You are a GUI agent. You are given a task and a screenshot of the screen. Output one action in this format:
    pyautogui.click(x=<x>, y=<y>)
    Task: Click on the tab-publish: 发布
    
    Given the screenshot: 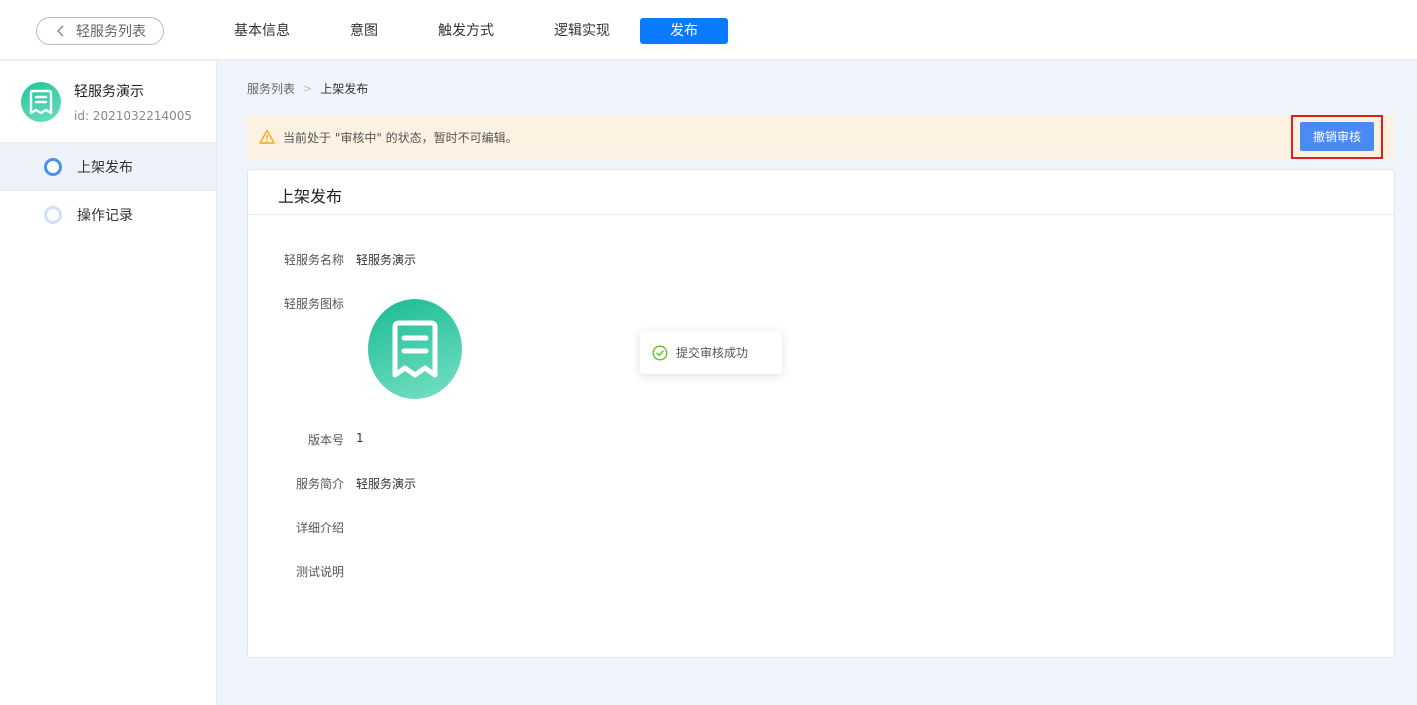 What is the action you would take?
    pyautogui.click(x=684, y=31)
    